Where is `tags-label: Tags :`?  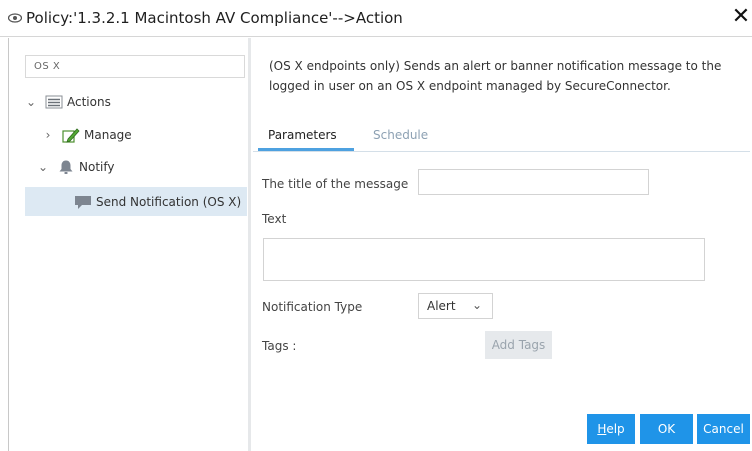
tags-label: Tags : is located at coordinates (279, 346).